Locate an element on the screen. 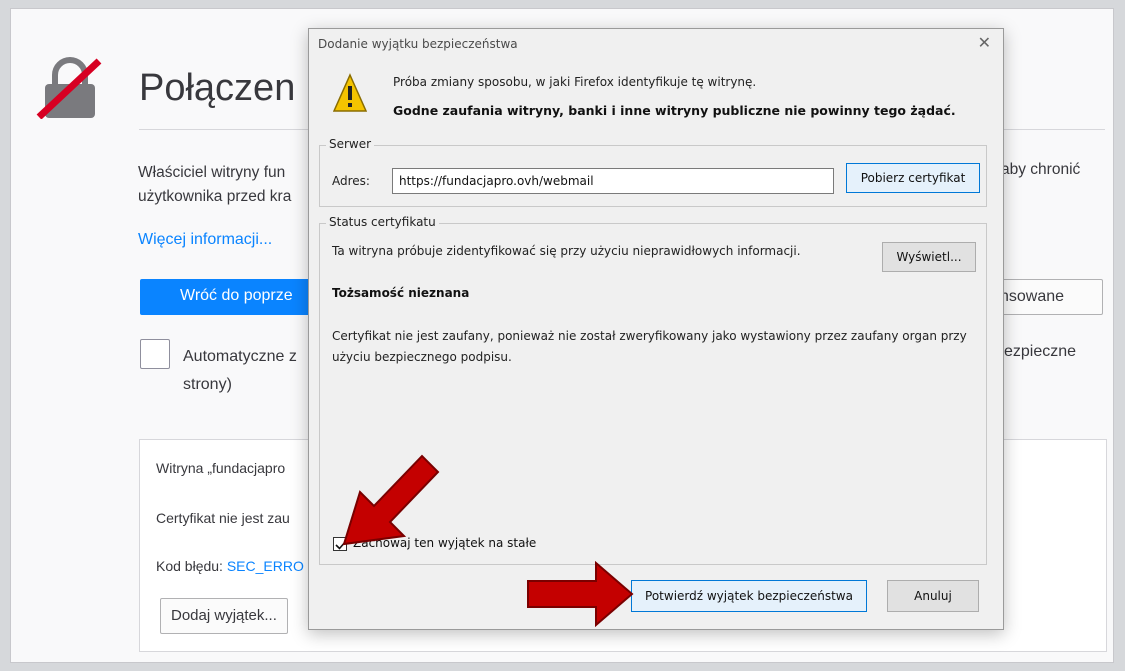 Image resolution: width=1125 pixels, height=671 pixels. confirm-exception-button: Potwierdź wyjątek bezpieczeństwa is located at coordinates (749, 596).